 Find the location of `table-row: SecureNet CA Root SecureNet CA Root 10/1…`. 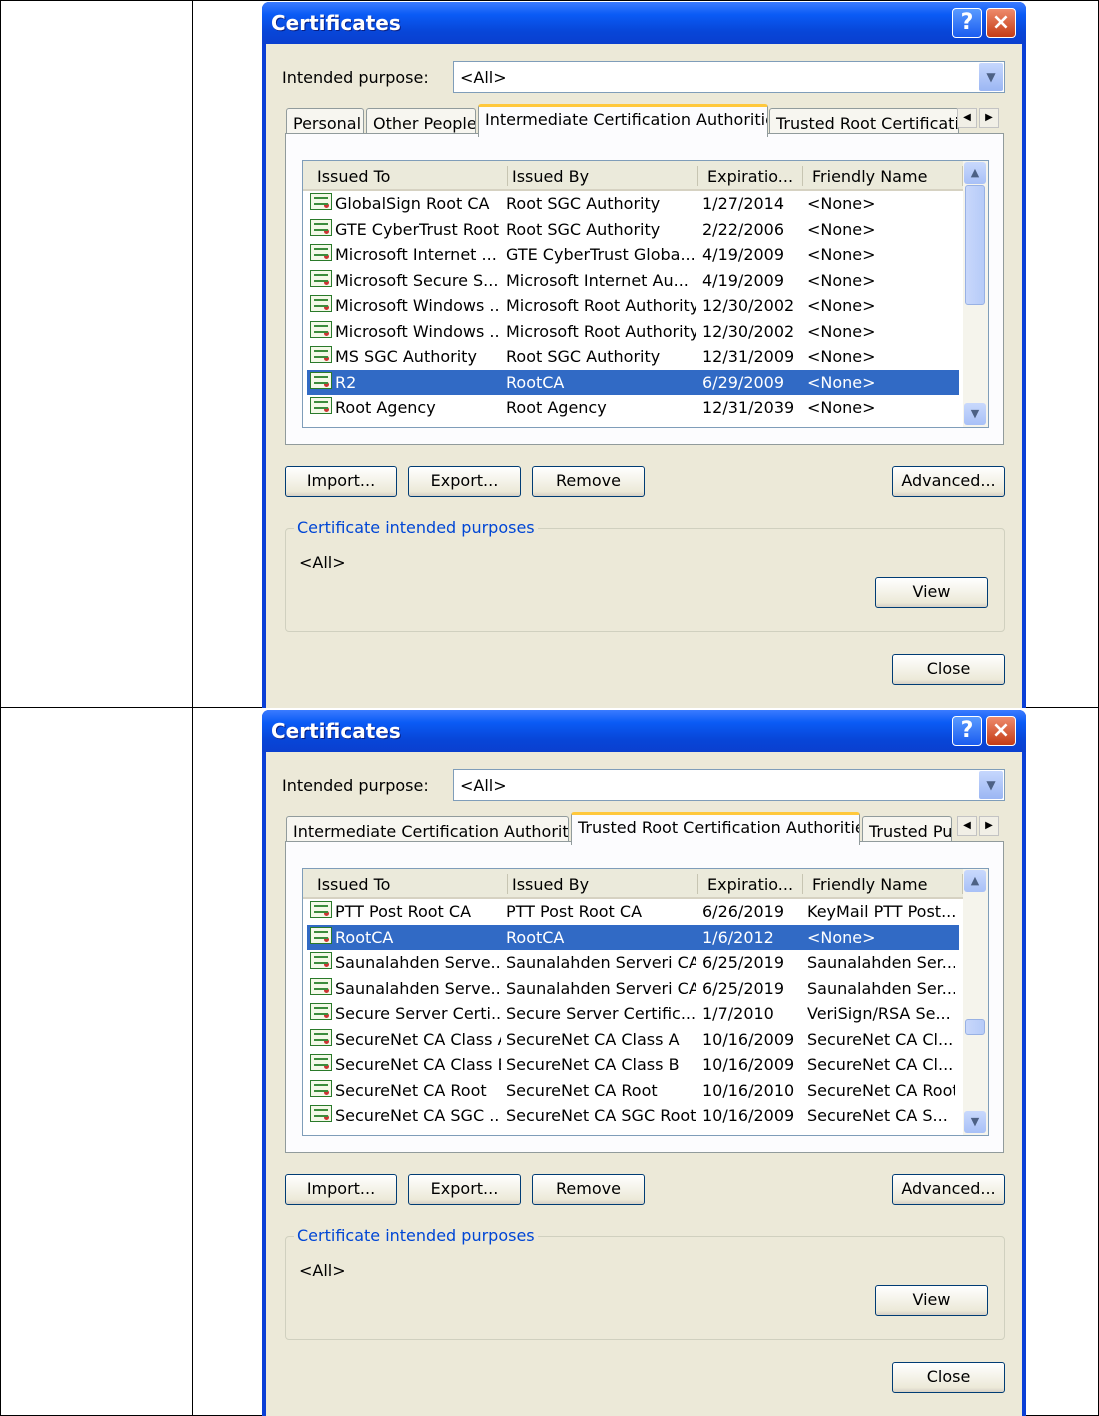

table-row: SecureNet CA Root SecureNet CA Root 10/1… is located at coordinates (633, 1090).